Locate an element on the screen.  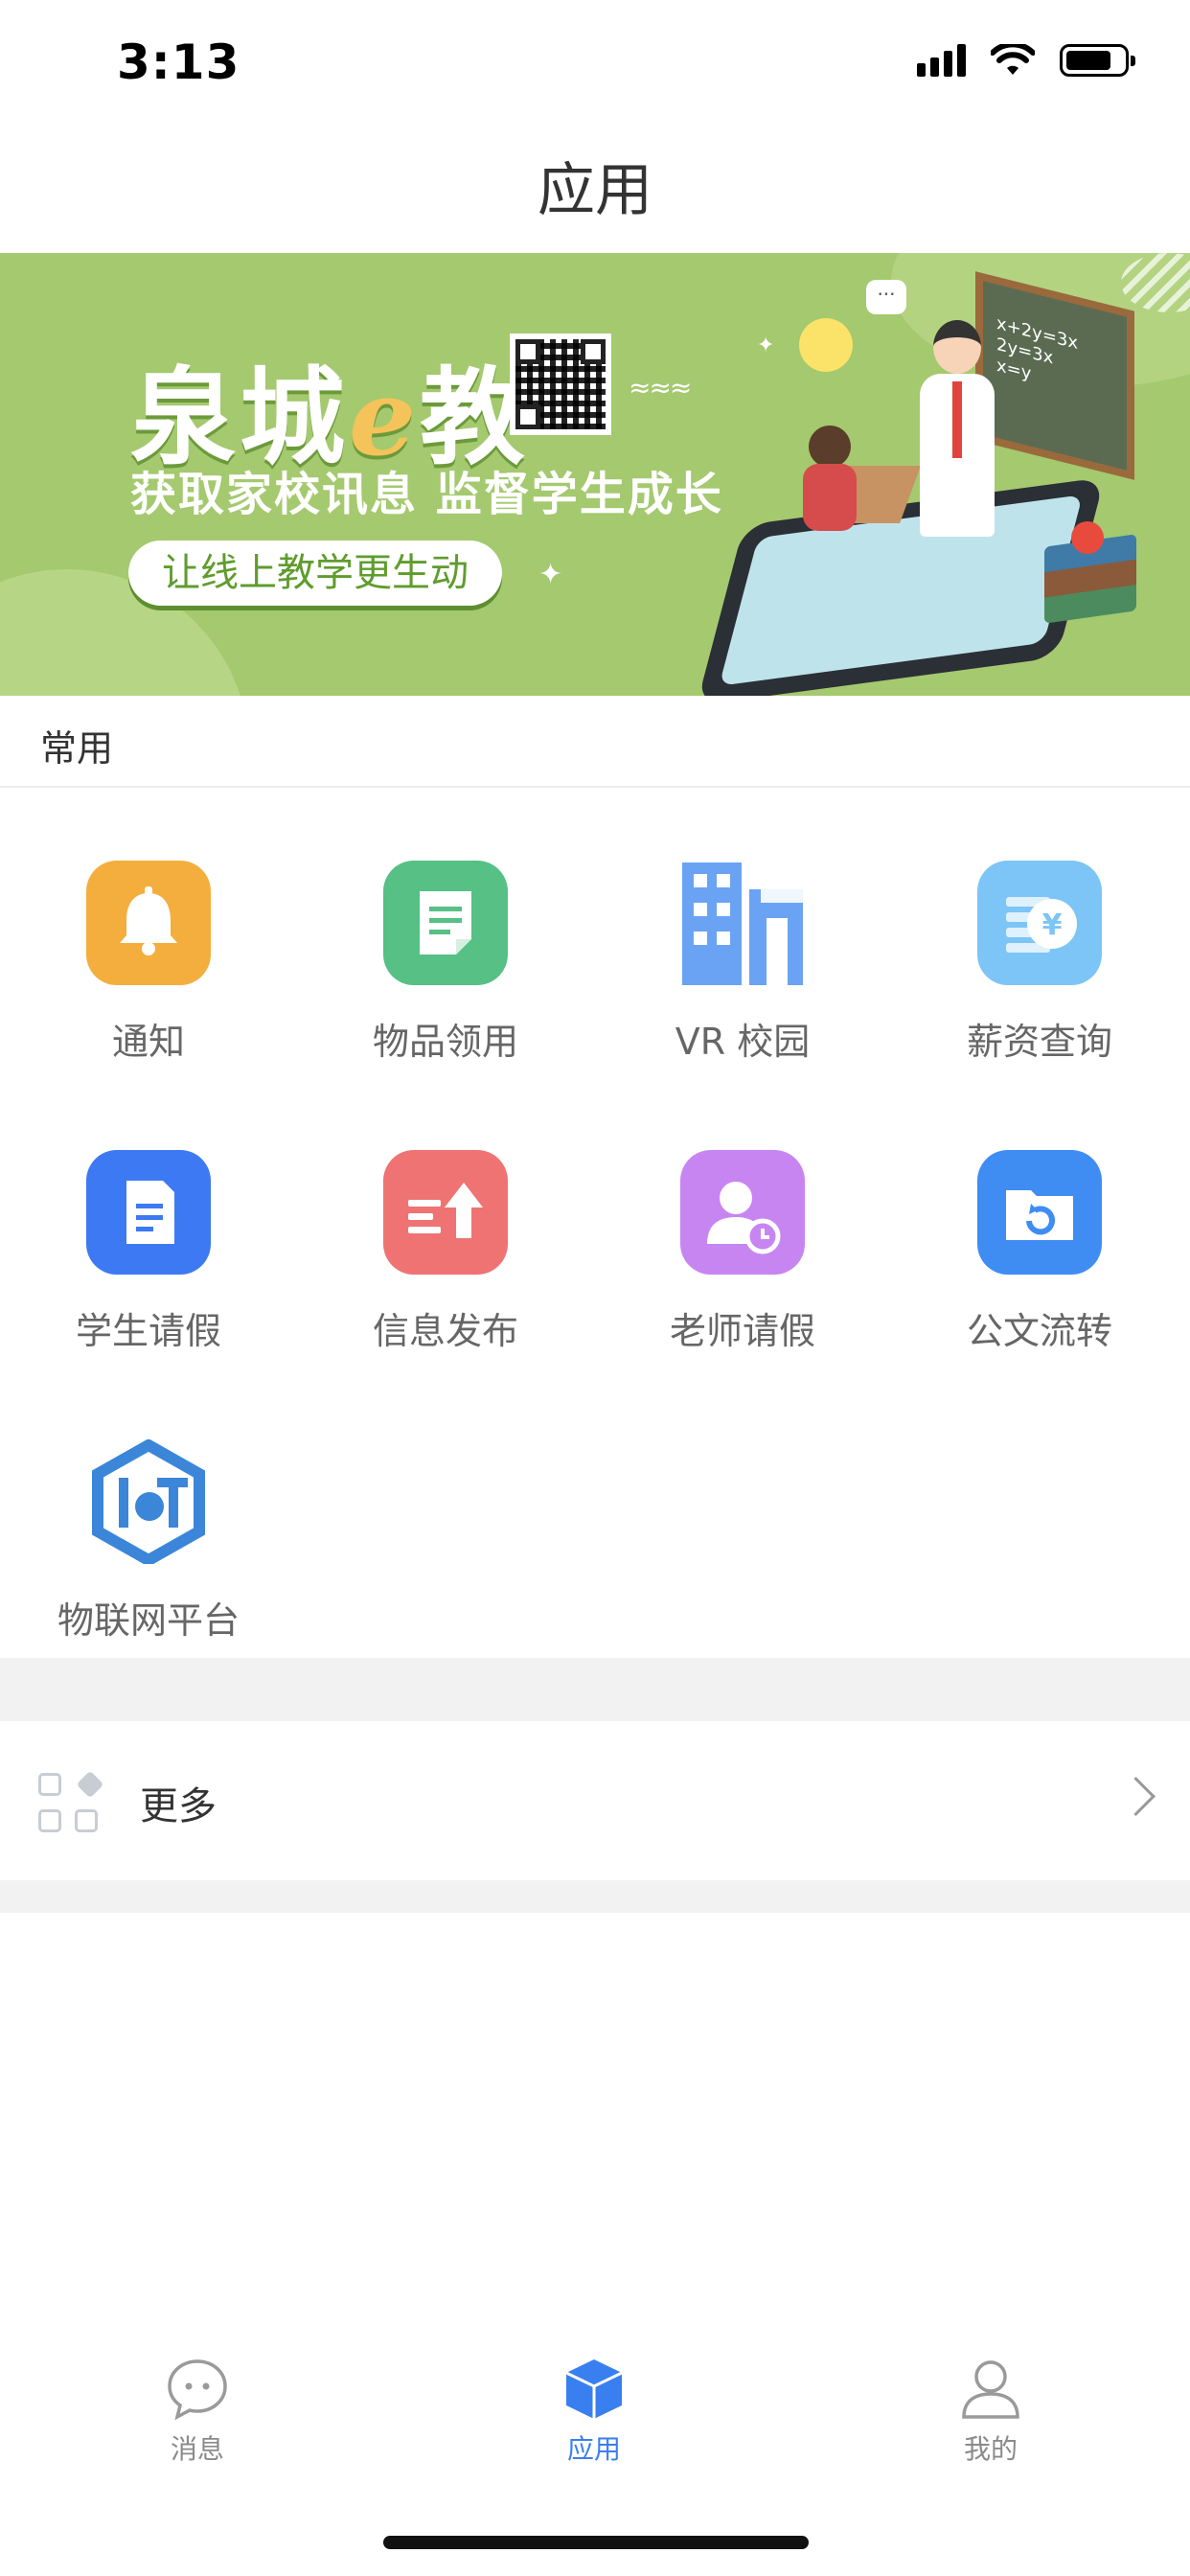
app-label: 薪资查询 is located at coordinates (1039, 1042).